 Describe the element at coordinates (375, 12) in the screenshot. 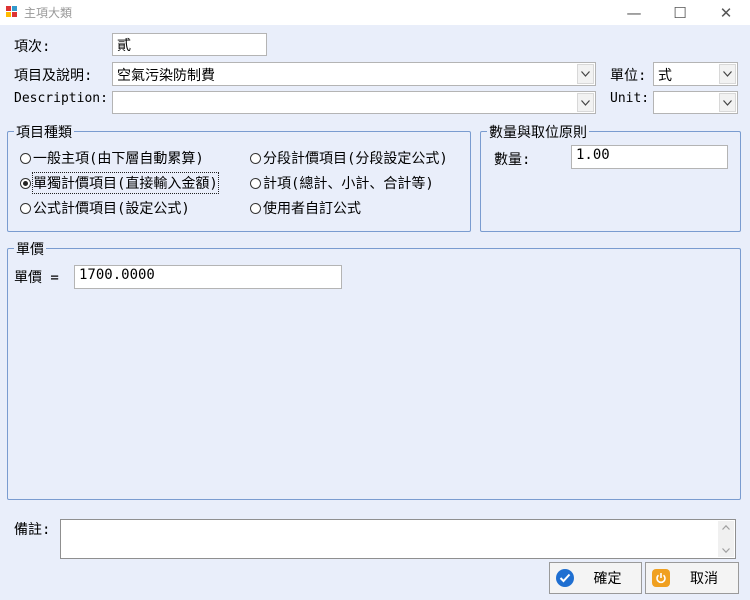

I see `title-bar: 主項大類 — ☐ ✕` at that location.